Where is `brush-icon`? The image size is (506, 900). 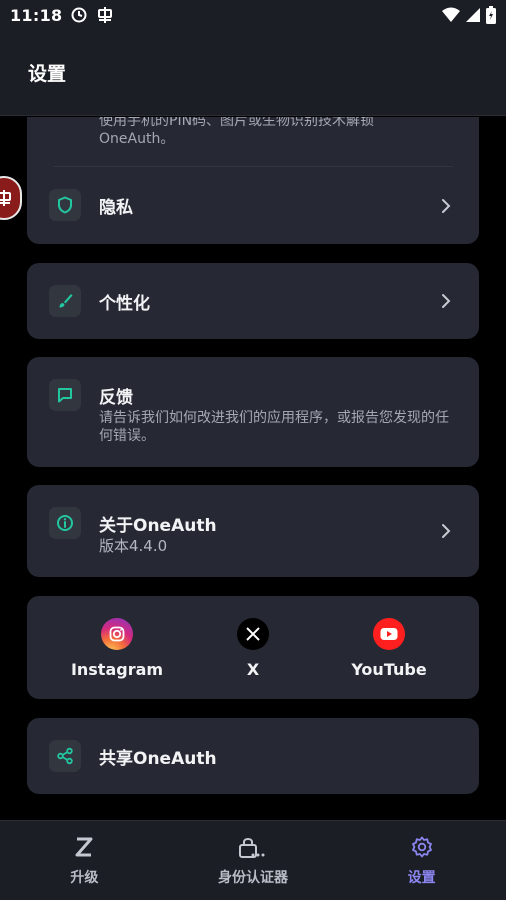 brush-icon is located at coordinates (66, 301).